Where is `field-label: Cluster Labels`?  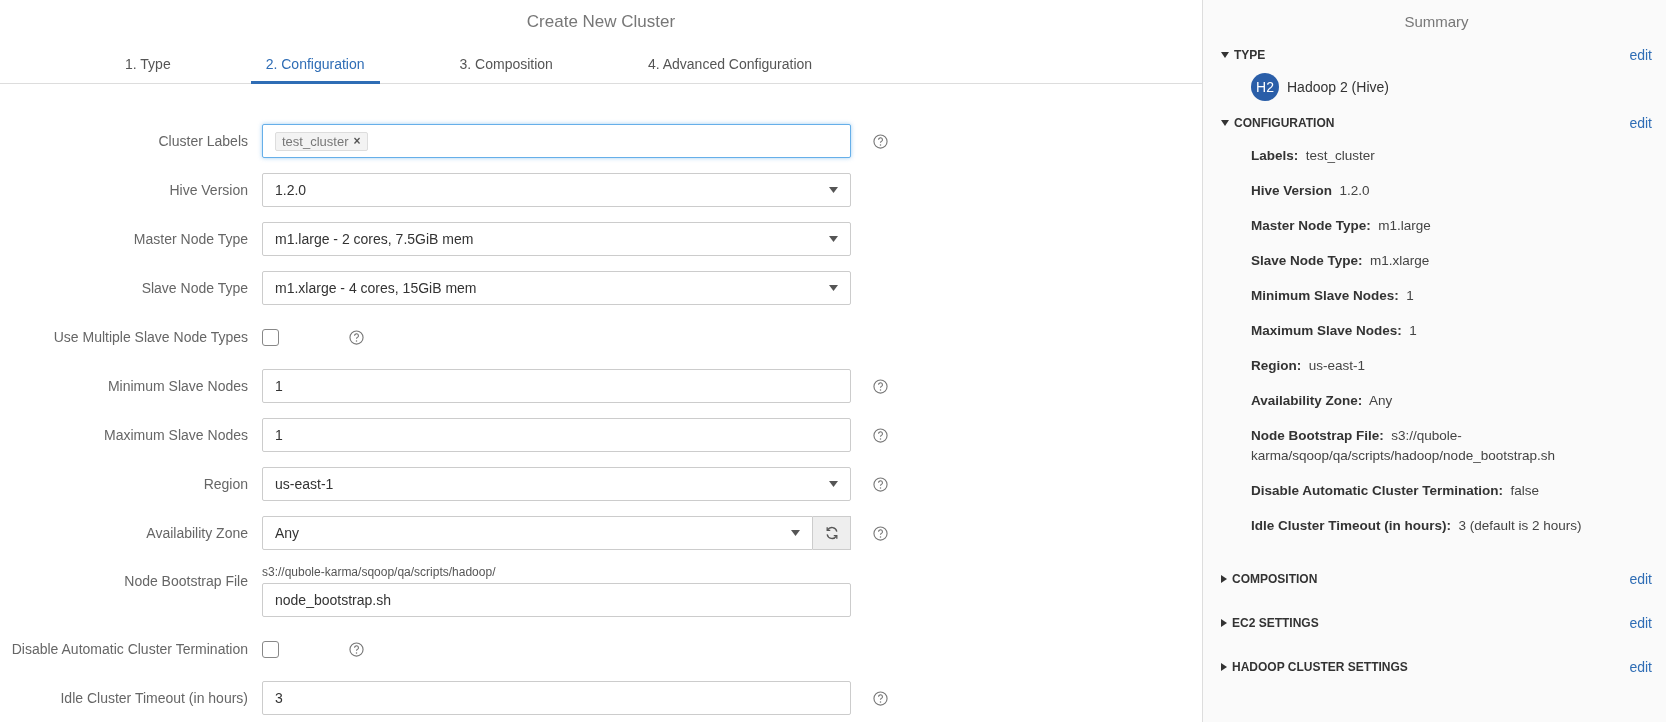
field-label: Cluster Labels is located at coordinates (202, 141).